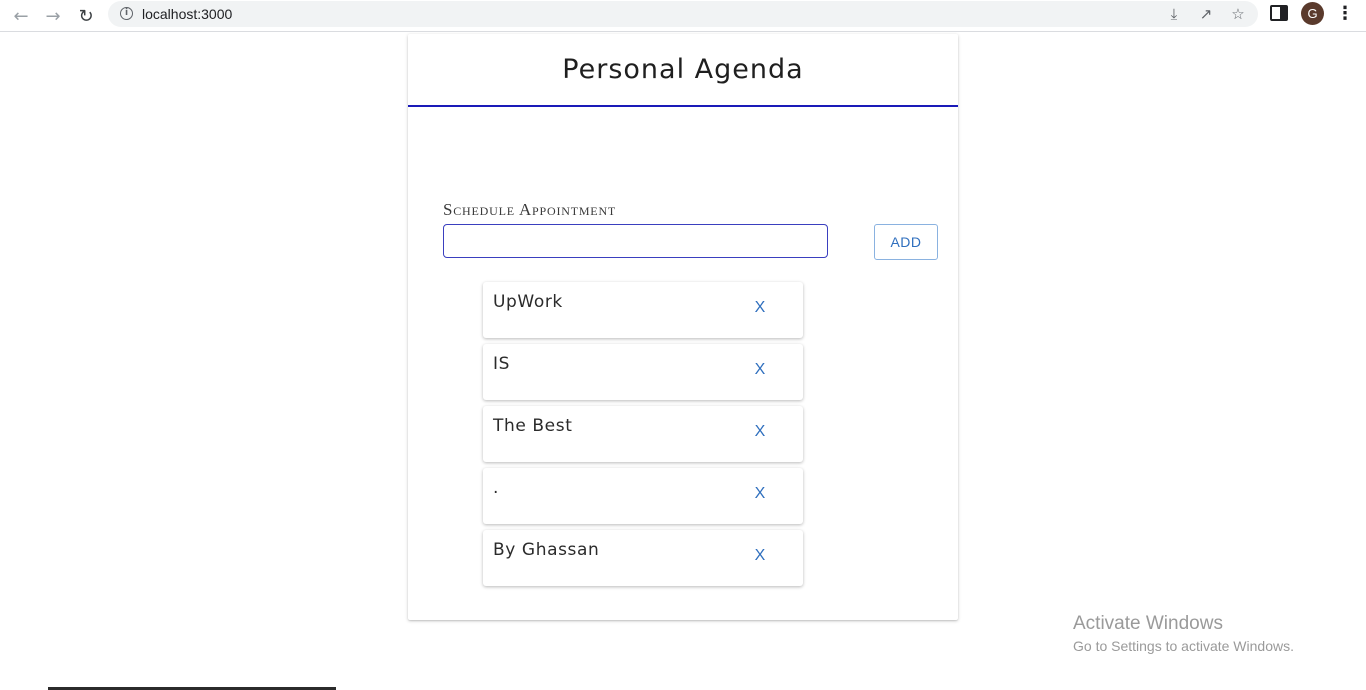 The height and width of the screenshot is (690, 1366). Describe the element at coordinates (53, 16) in the screenshot. I see `forward-arrow-icon: →` at that location.